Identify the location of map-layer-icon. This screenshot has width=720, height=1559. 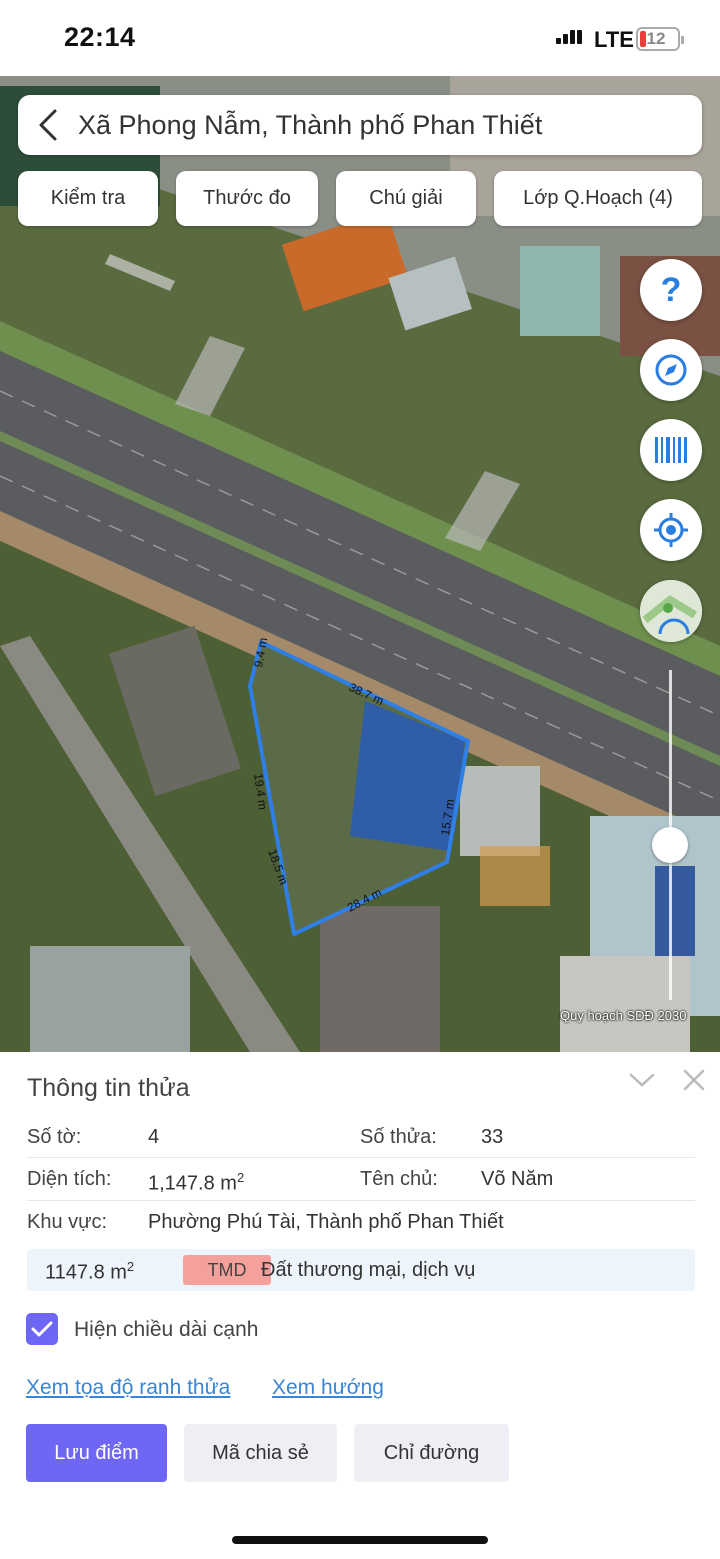
(671, 611).